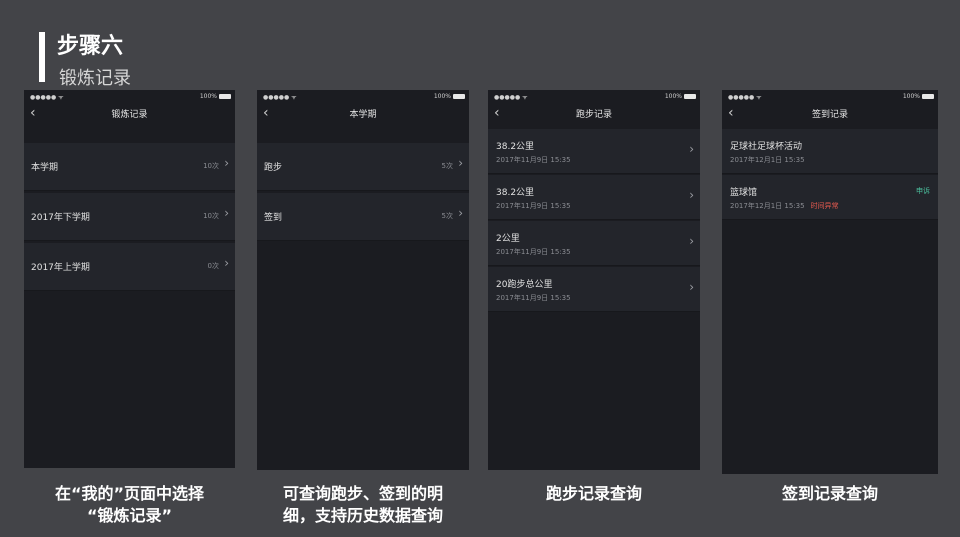  I want to click on list-item-label: 签到, so click(273, 218).